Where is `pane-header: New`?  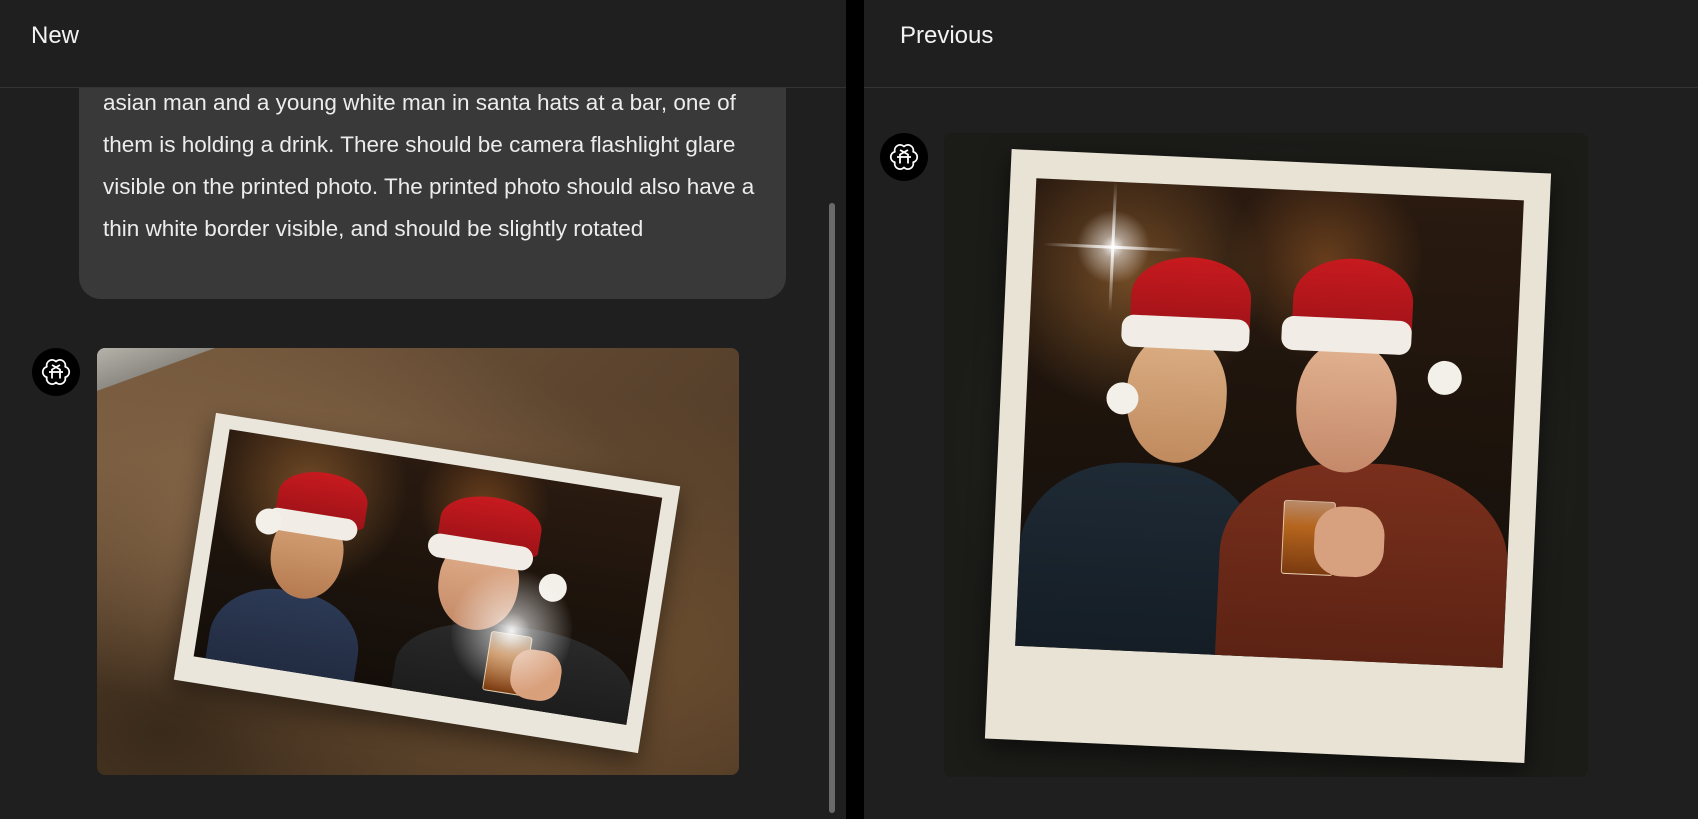
pane-header: New is located at coordinates (423, 44).